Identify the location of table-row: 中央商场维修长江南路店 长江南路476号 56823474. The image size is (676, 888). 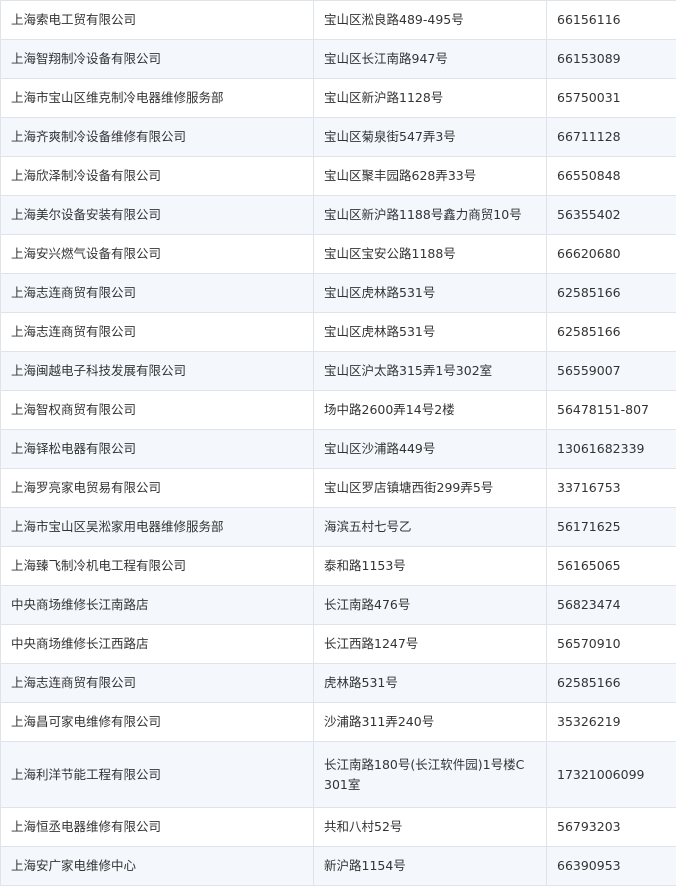
(338, 605).